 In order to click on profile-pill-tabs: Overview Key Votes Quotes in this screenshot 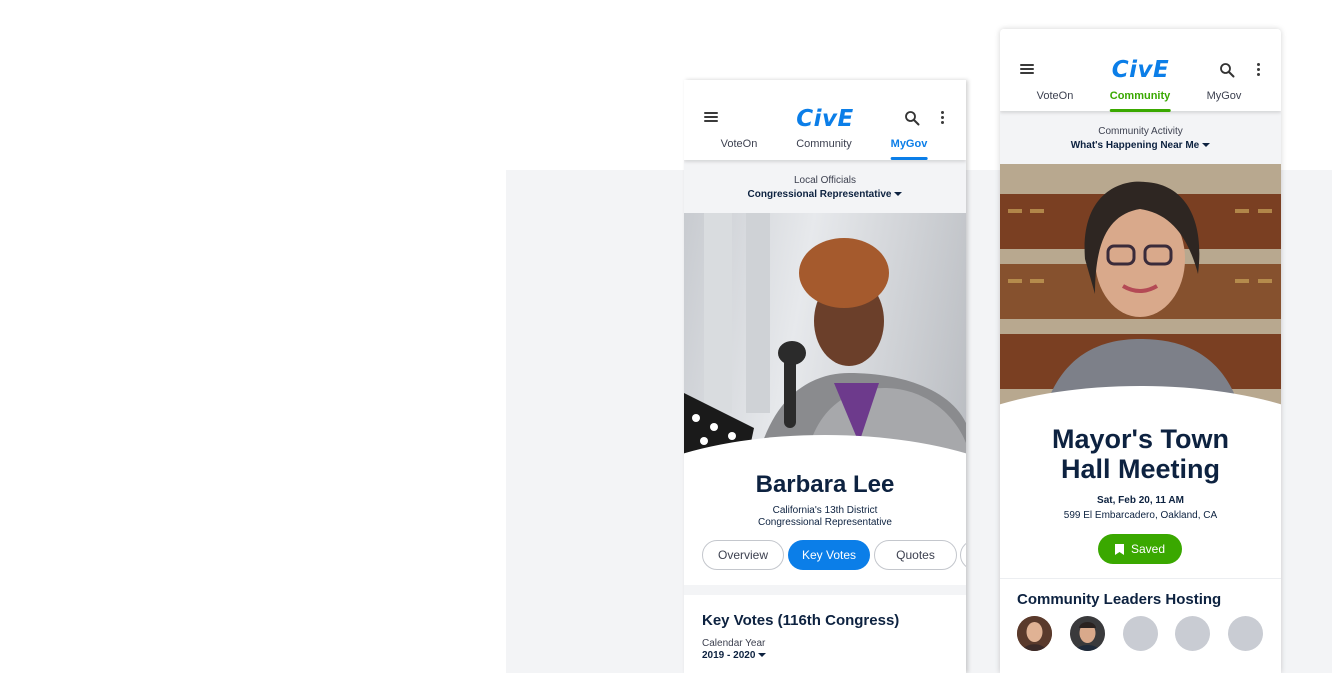, I will do `click(825, 557)`.